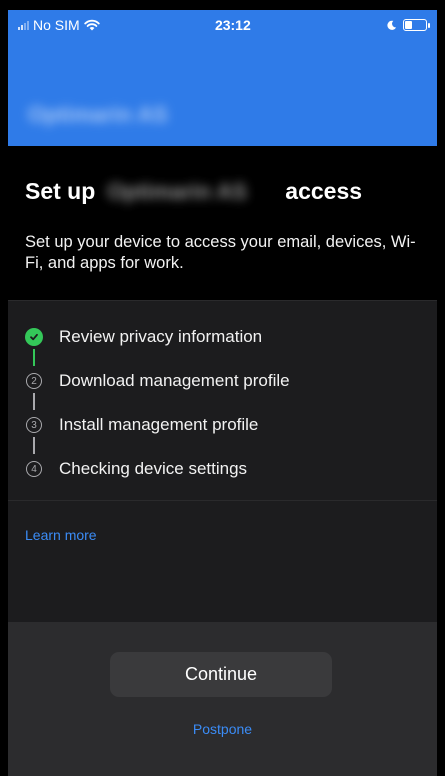 The height and width of the screenshot is (776, 445). I want to click on step-label: Checking device settings, so click(153, 468).